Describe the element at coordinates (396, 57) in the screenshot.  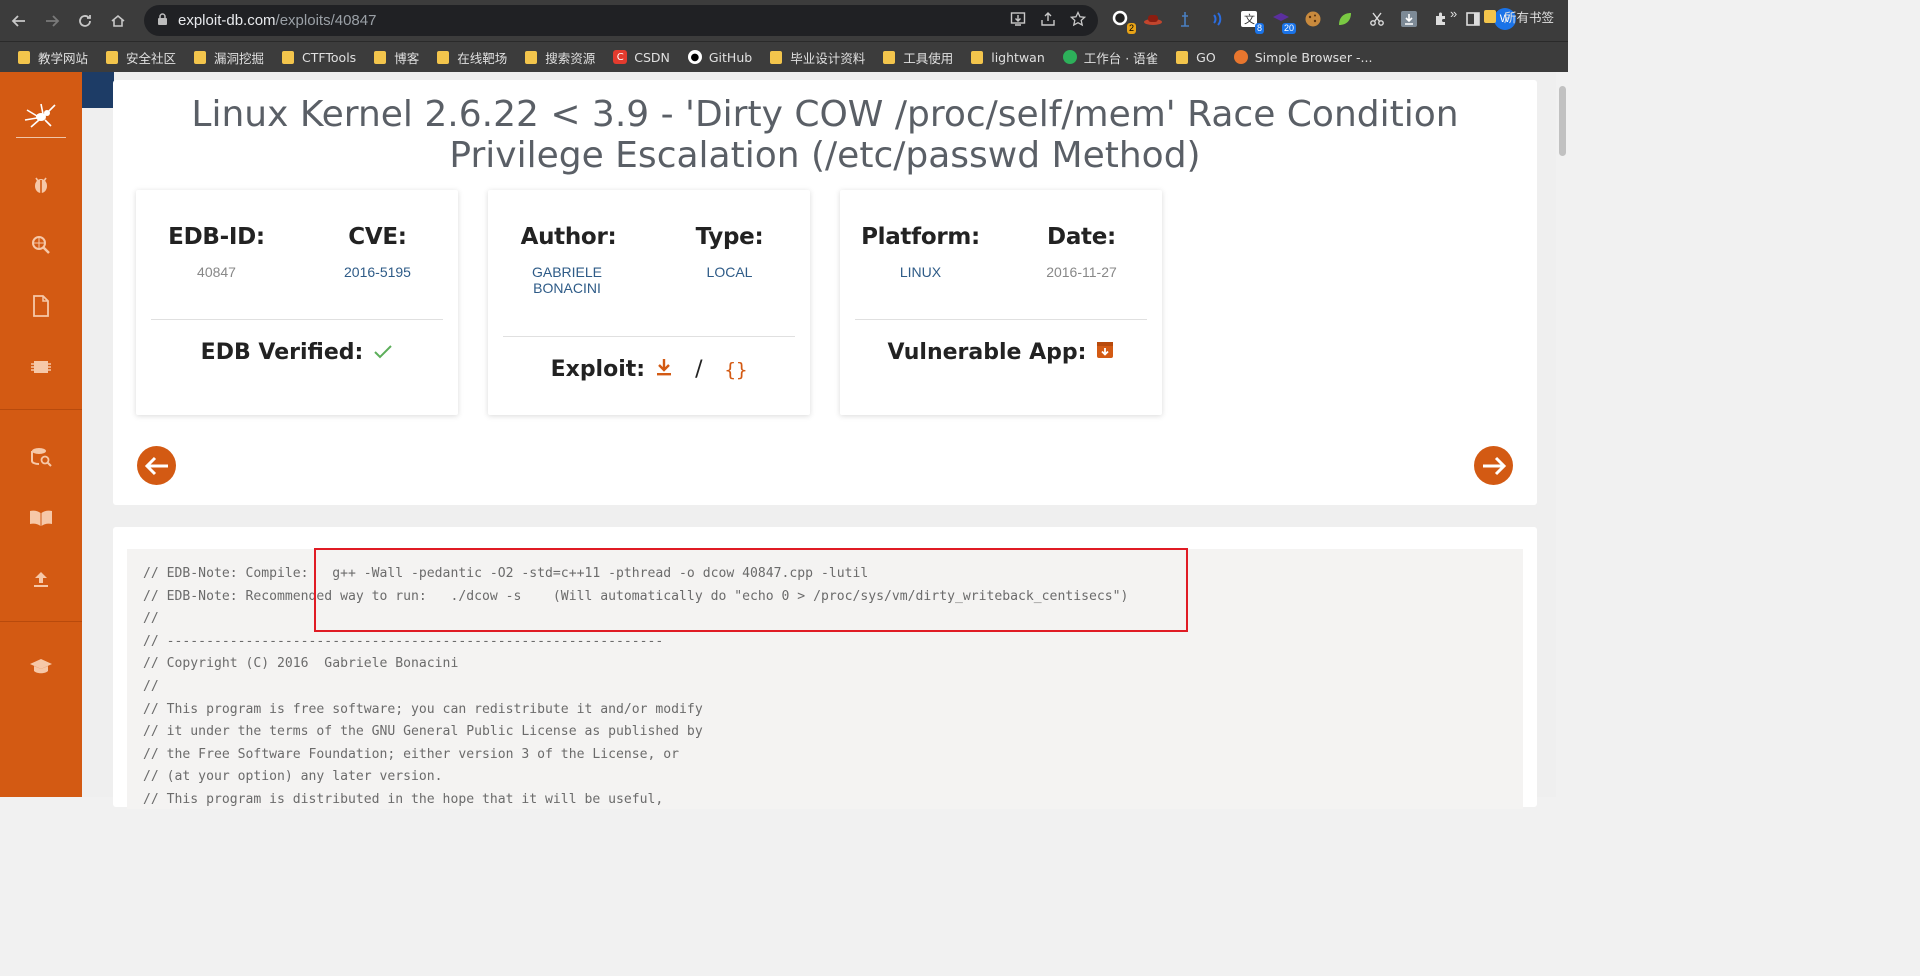
I see `bookmark-item: 博客` at that location.